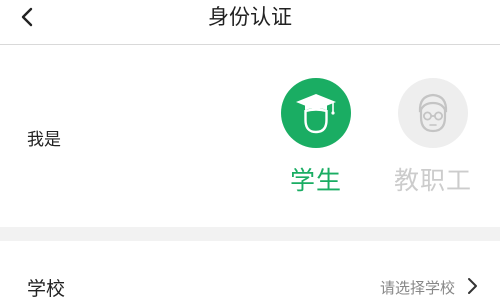 This screenshot has width=500, height=301. Describe the element at coordinates (44, 140) in the screenshot. I see `role-label: 我是` at that location.